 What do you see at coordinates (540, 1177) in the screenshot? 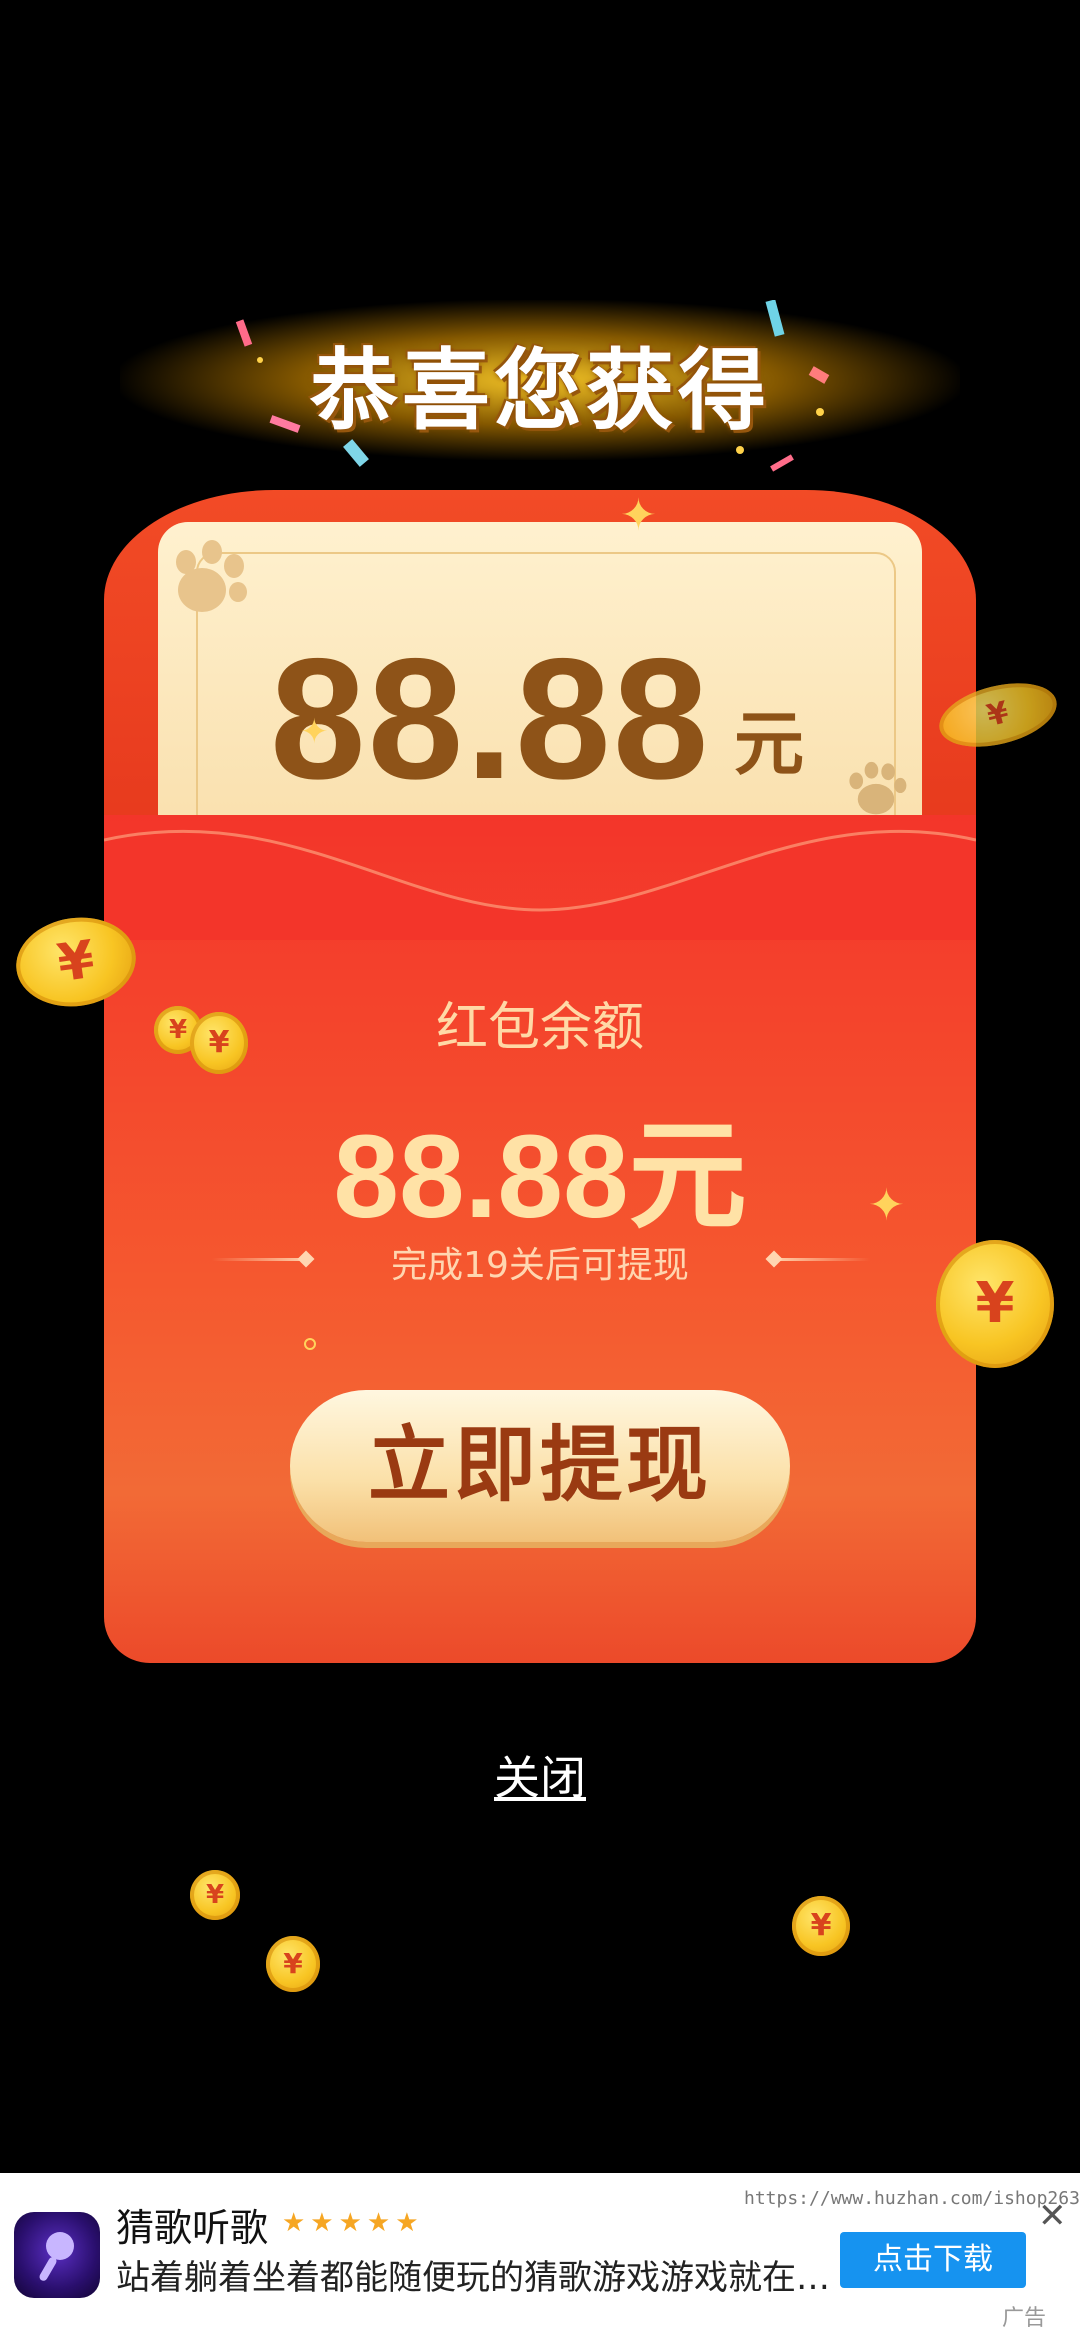
I see `balance-amount: 88.88元` at bounding box center [540, 1177].